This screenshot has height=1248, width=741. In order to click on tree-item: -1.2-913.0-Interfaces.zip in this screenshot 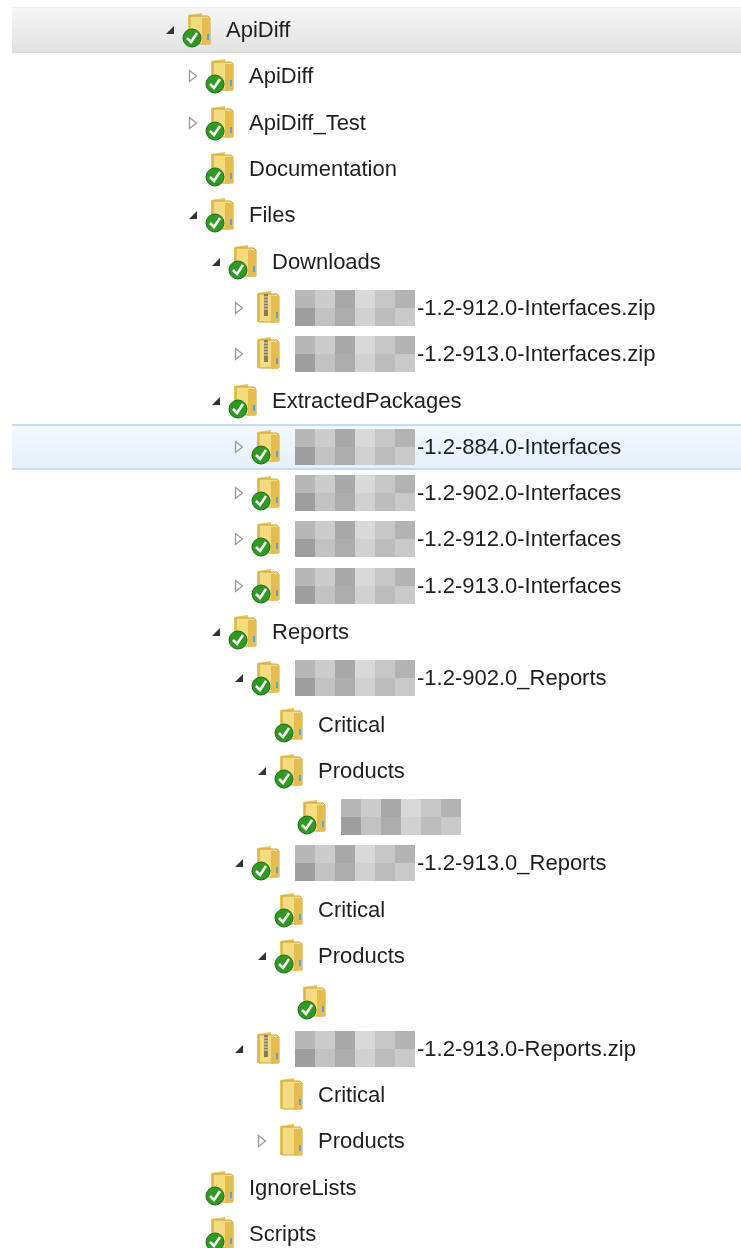, I will do `click(376, 354)`.